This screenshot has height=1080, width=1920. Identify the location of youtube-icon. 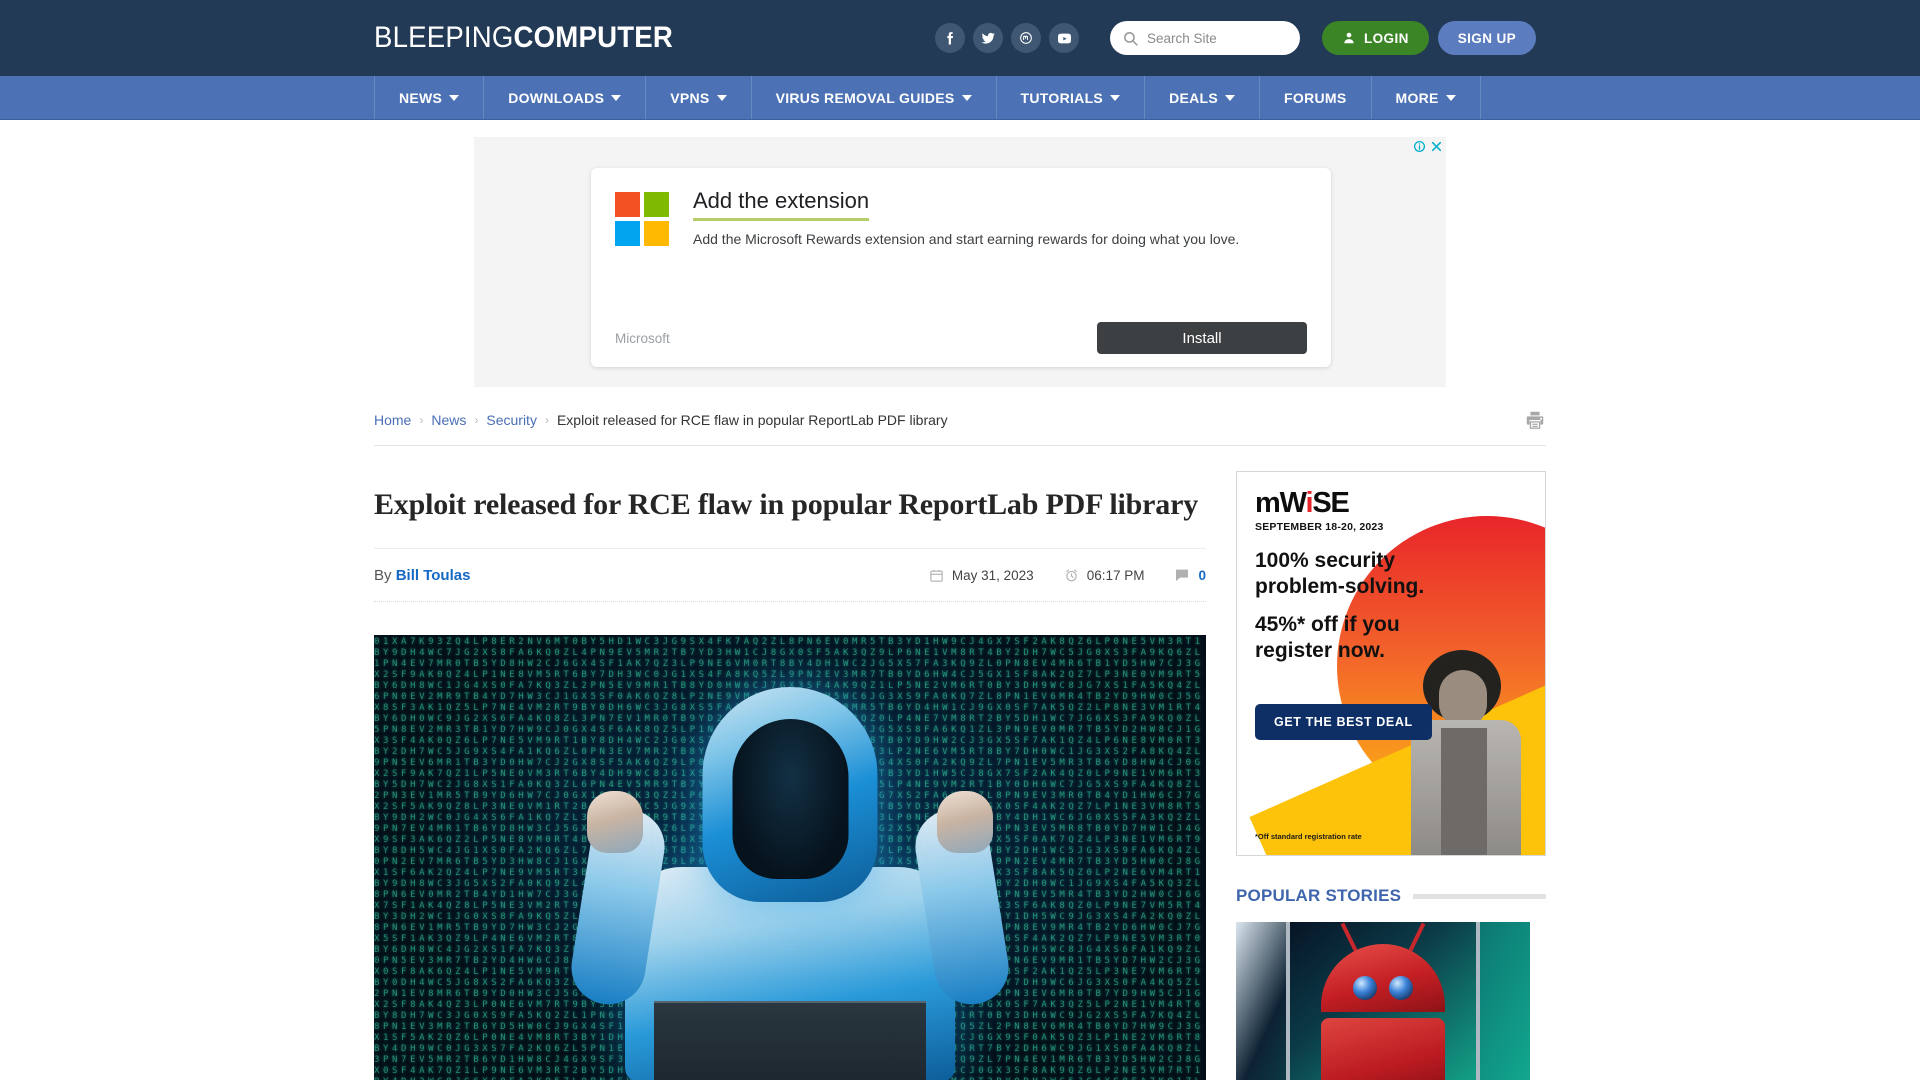
(1064, 38).